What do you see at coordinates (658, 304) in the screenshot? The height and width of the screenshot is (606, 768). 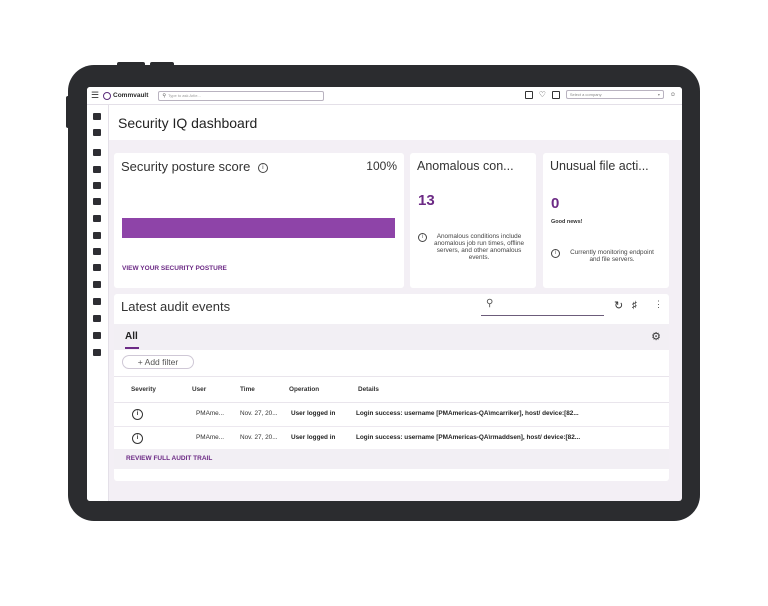 I see `more-vertical-icon: ⋮` at bounding box center [658, 304].